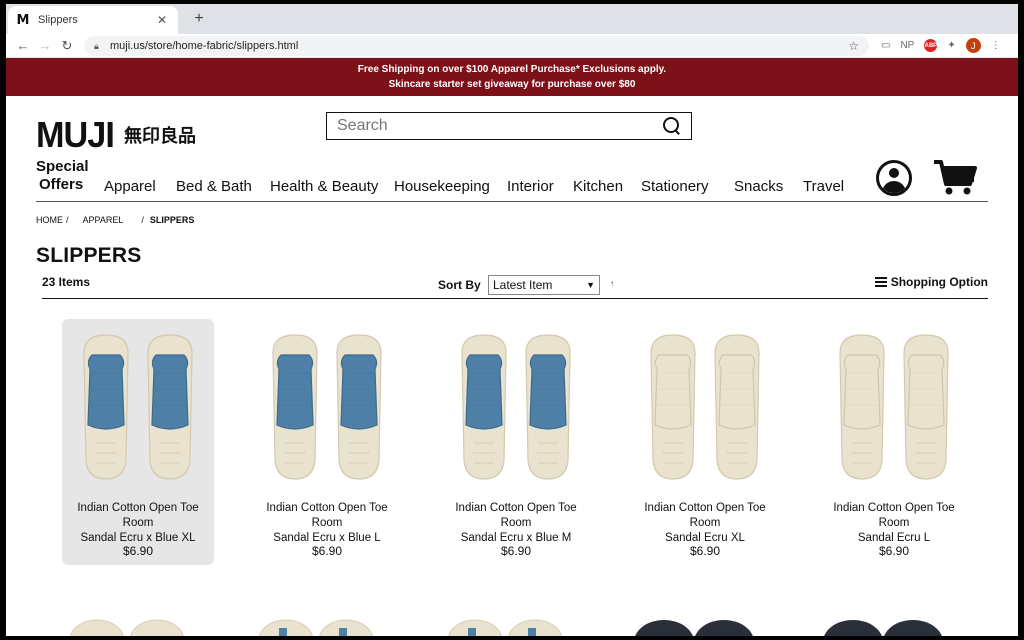 The width and height of the screenshot is (1024, 640). Describe the element at coordinates (598, 186) in the screenshot. I see `nav-kitchen: Kitchen` at that location.